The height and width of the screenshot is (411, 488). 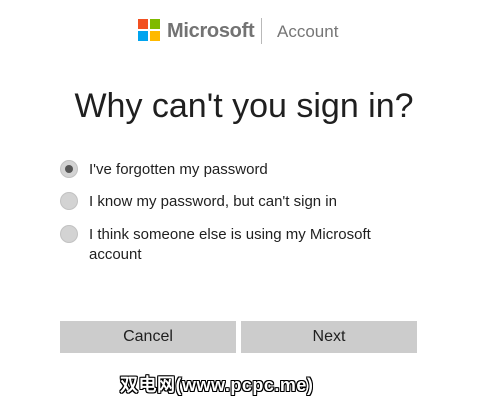 I want to click on logo-green-square, so click(x=155, y=24).